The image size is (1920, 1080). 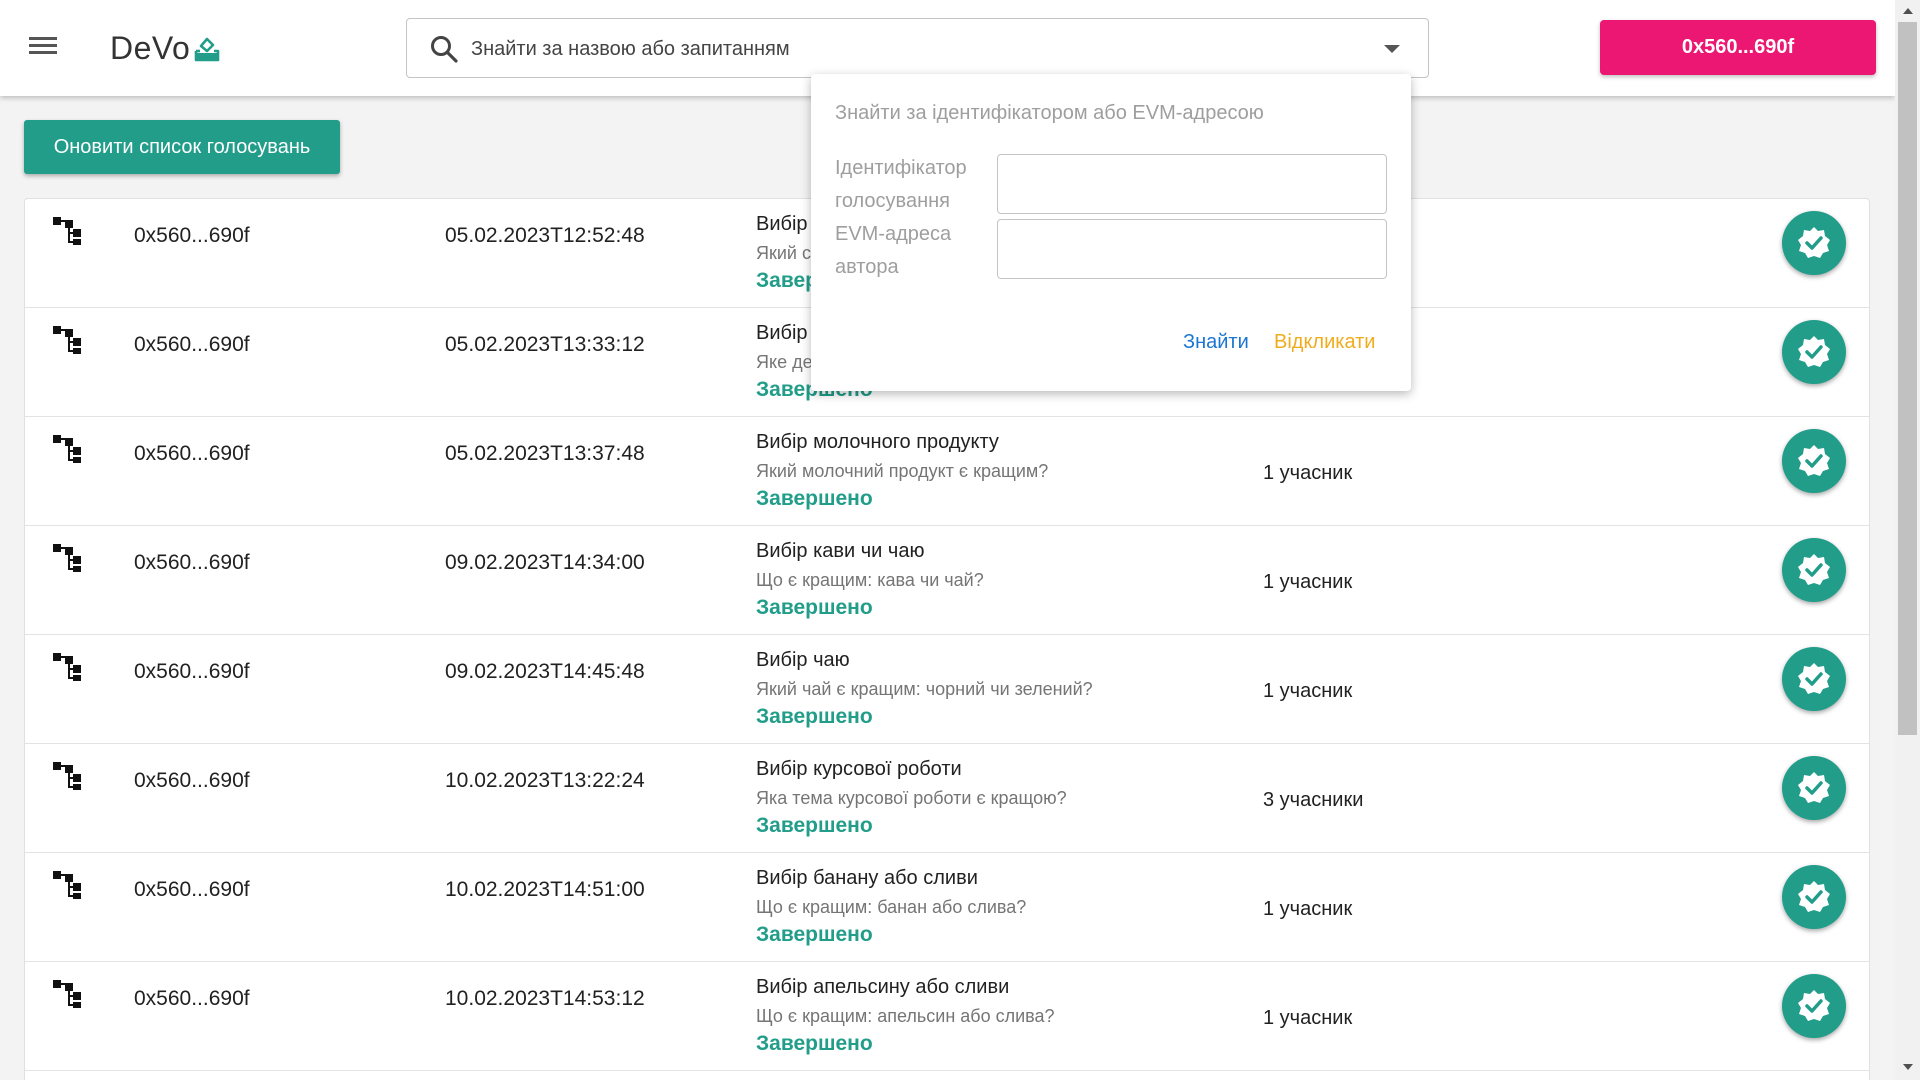 What do you see at coordinates (859, 769) in the screenshot?
I see `voting-title: Вибір курсової роботи` at bounding box center [859, 769].